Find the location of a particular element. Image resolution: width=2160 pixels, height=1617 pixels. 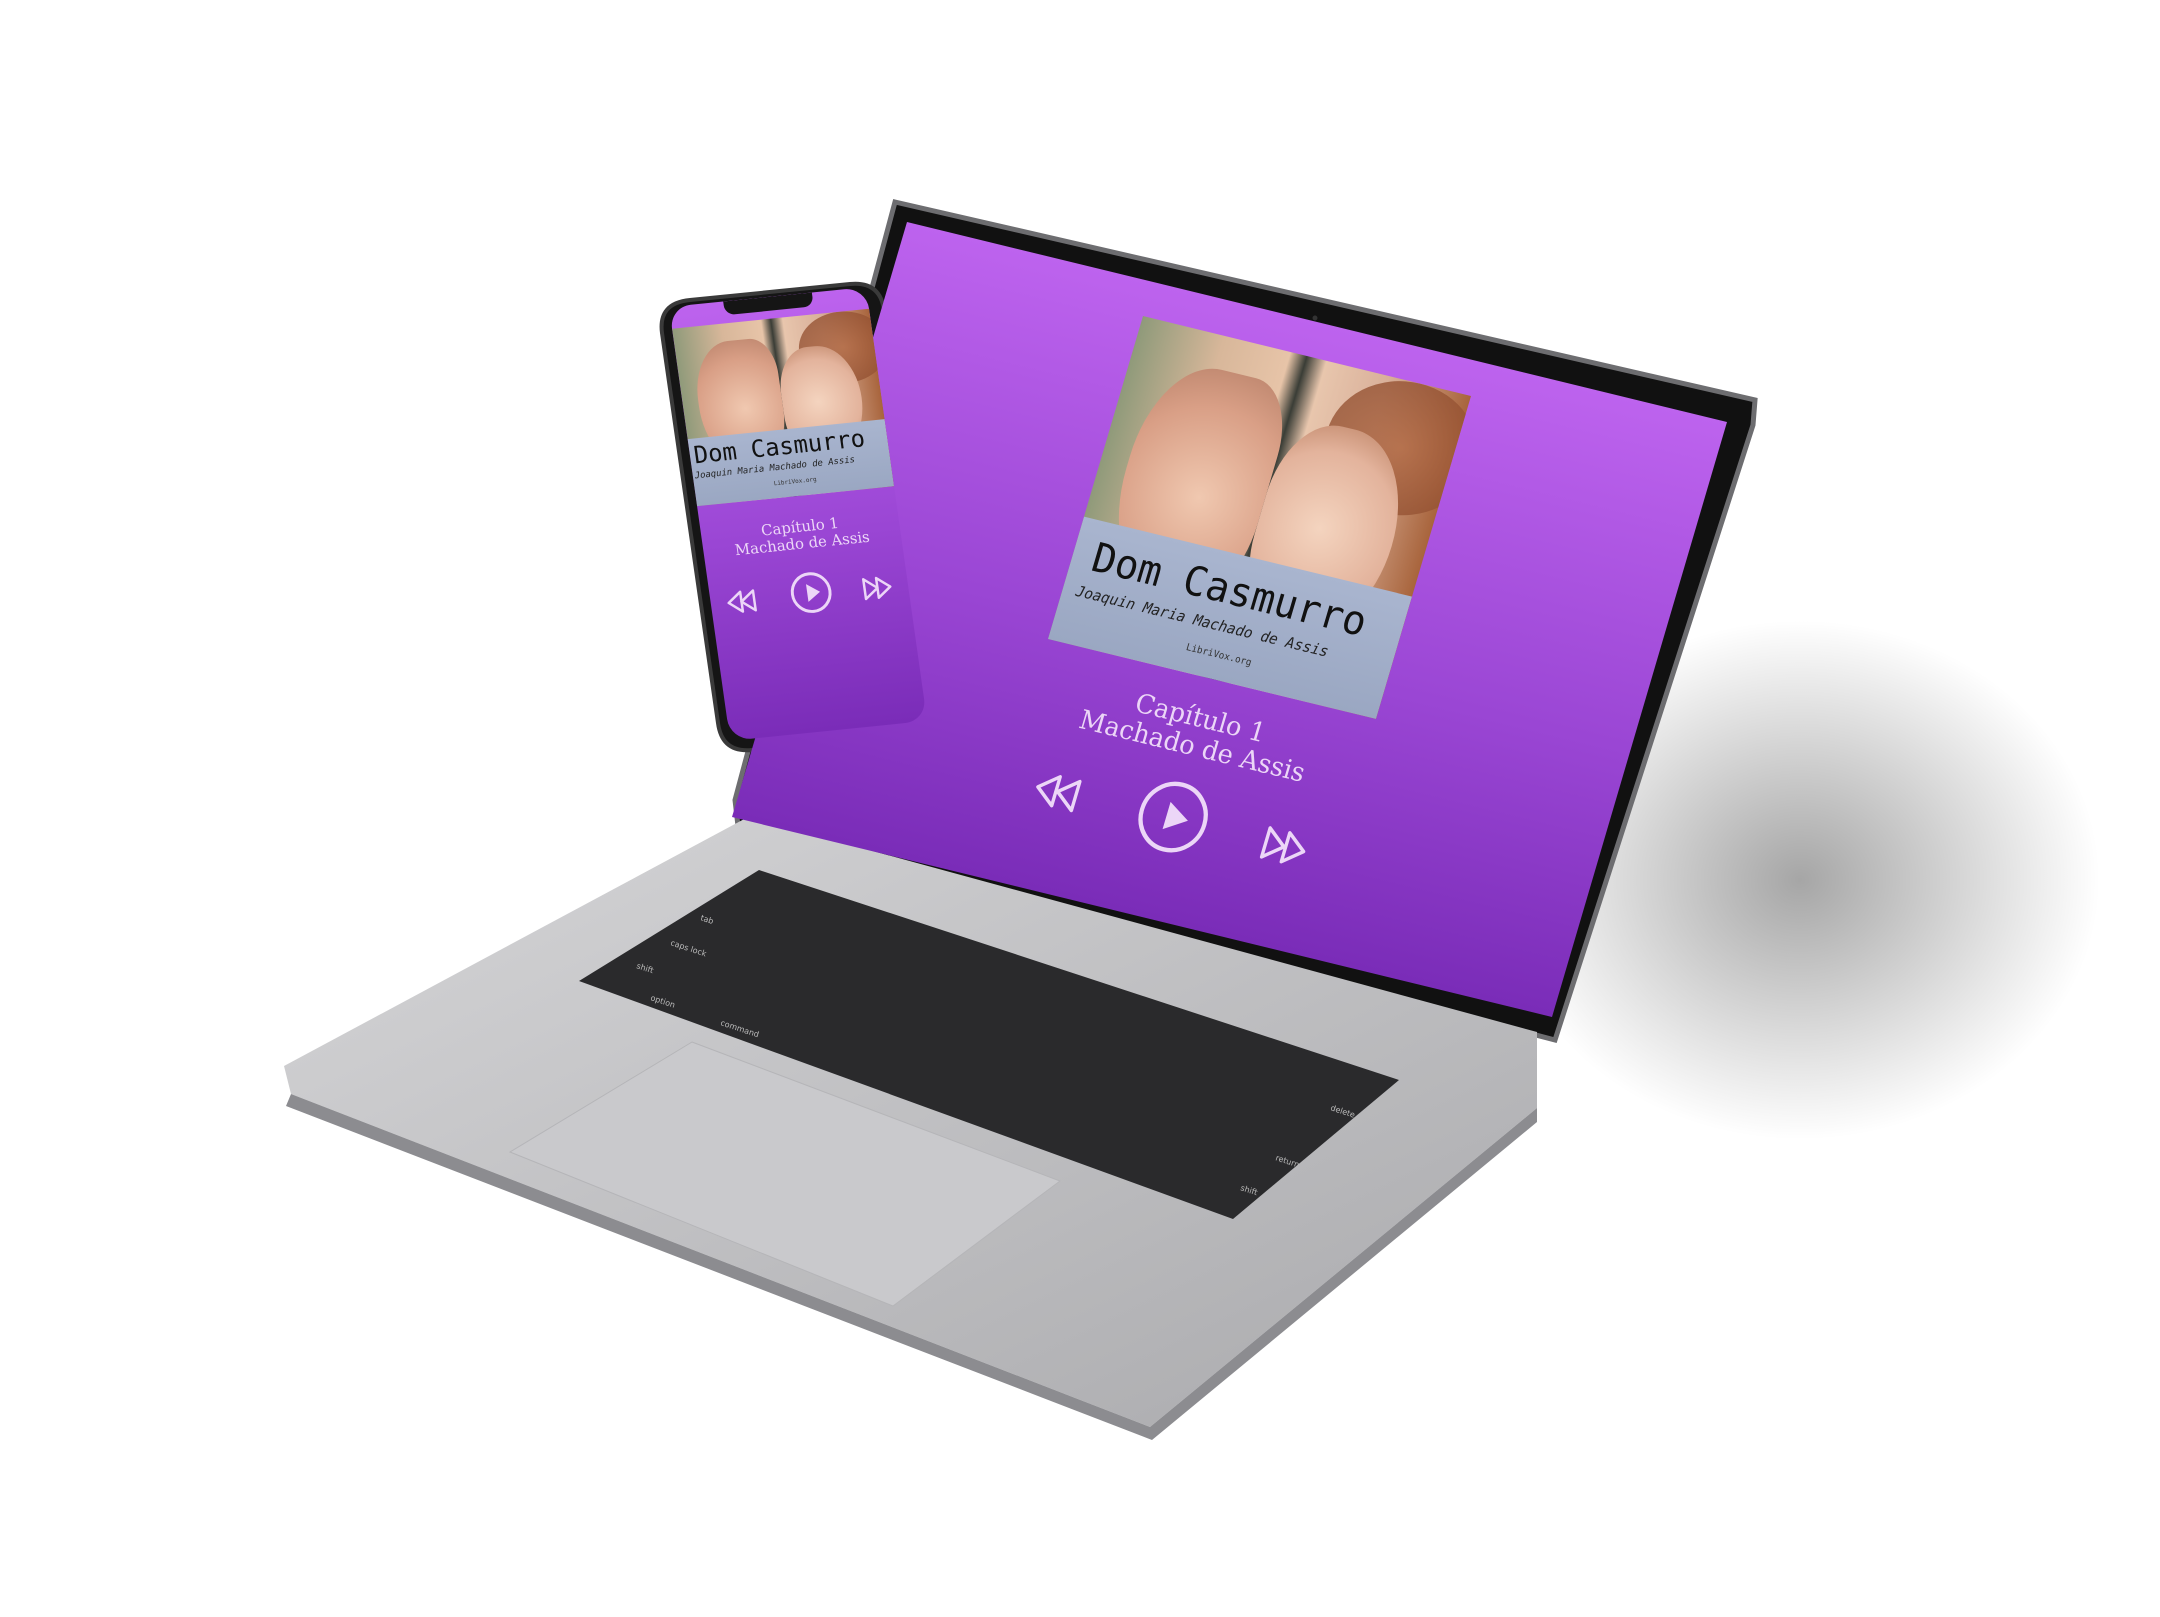

camera-icon is located at coordinates (1315, 318).